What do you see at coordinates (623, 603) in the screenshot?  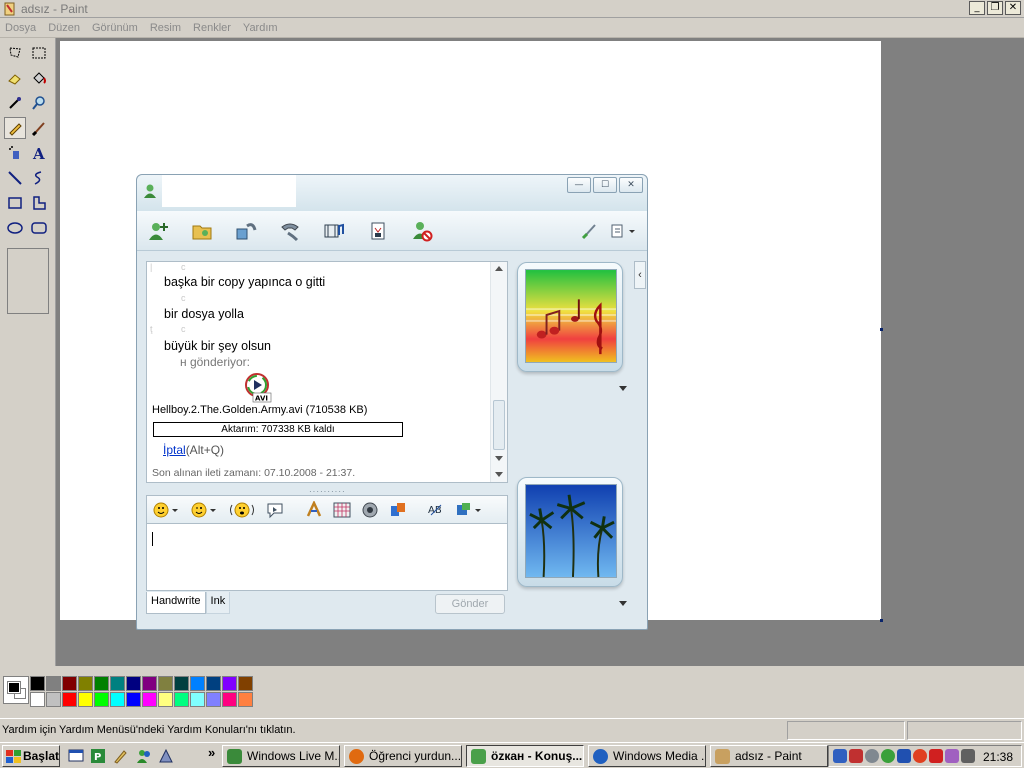 I see `my-picture-options-arrow` at bounding box center [623, 603].